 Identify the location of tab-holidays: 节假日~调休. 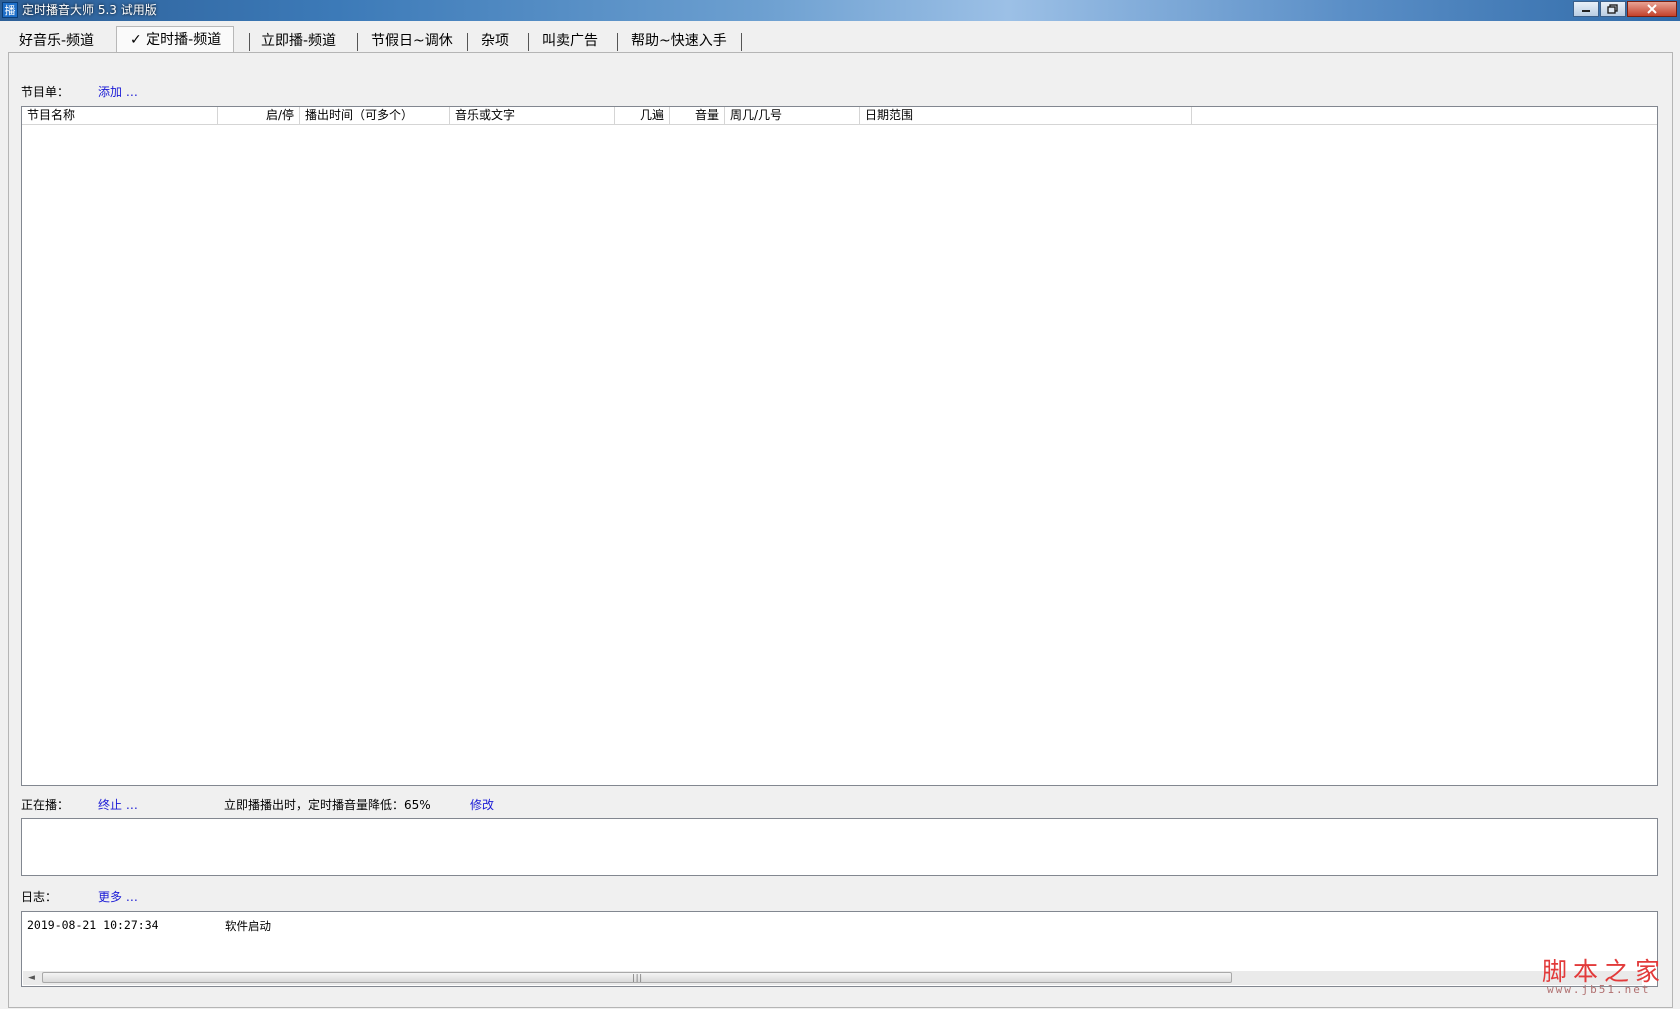
(412, 41).